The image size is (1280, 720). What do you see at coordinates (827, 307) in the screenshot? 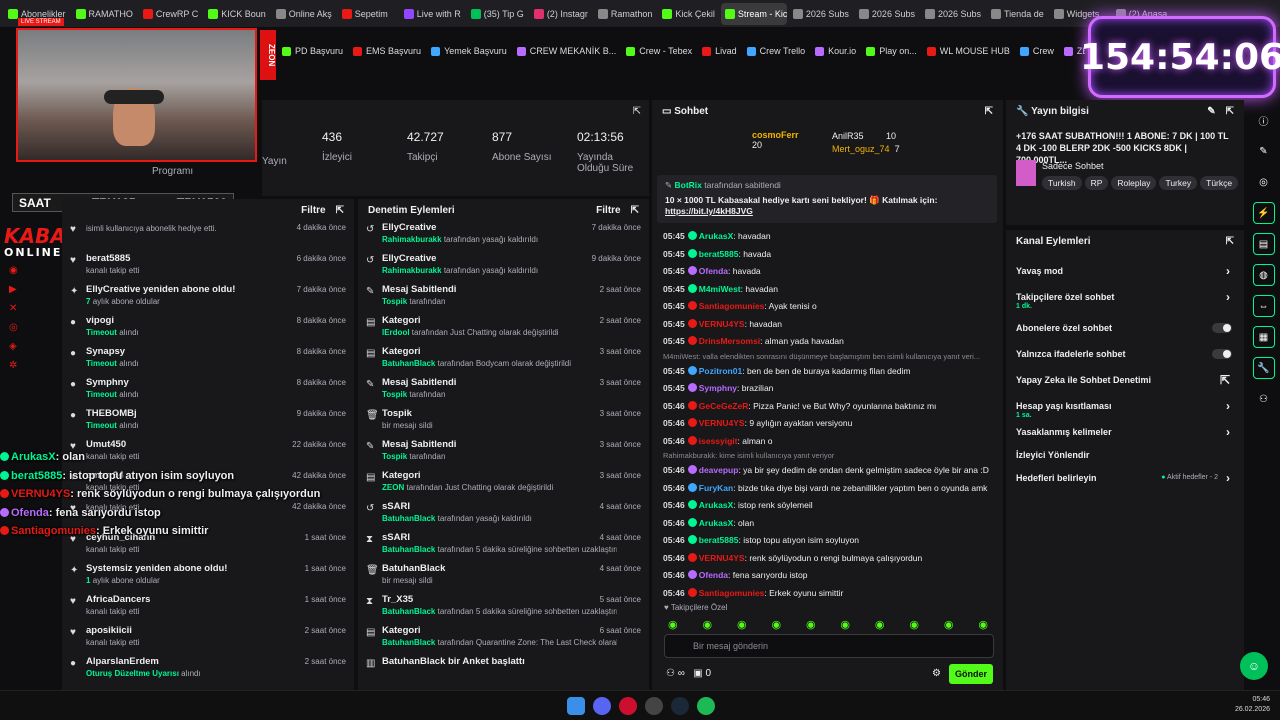
I see `chat-message: 05:45 Santiagomunies: Ayak tenisi o` at bounding box center [827, 307].